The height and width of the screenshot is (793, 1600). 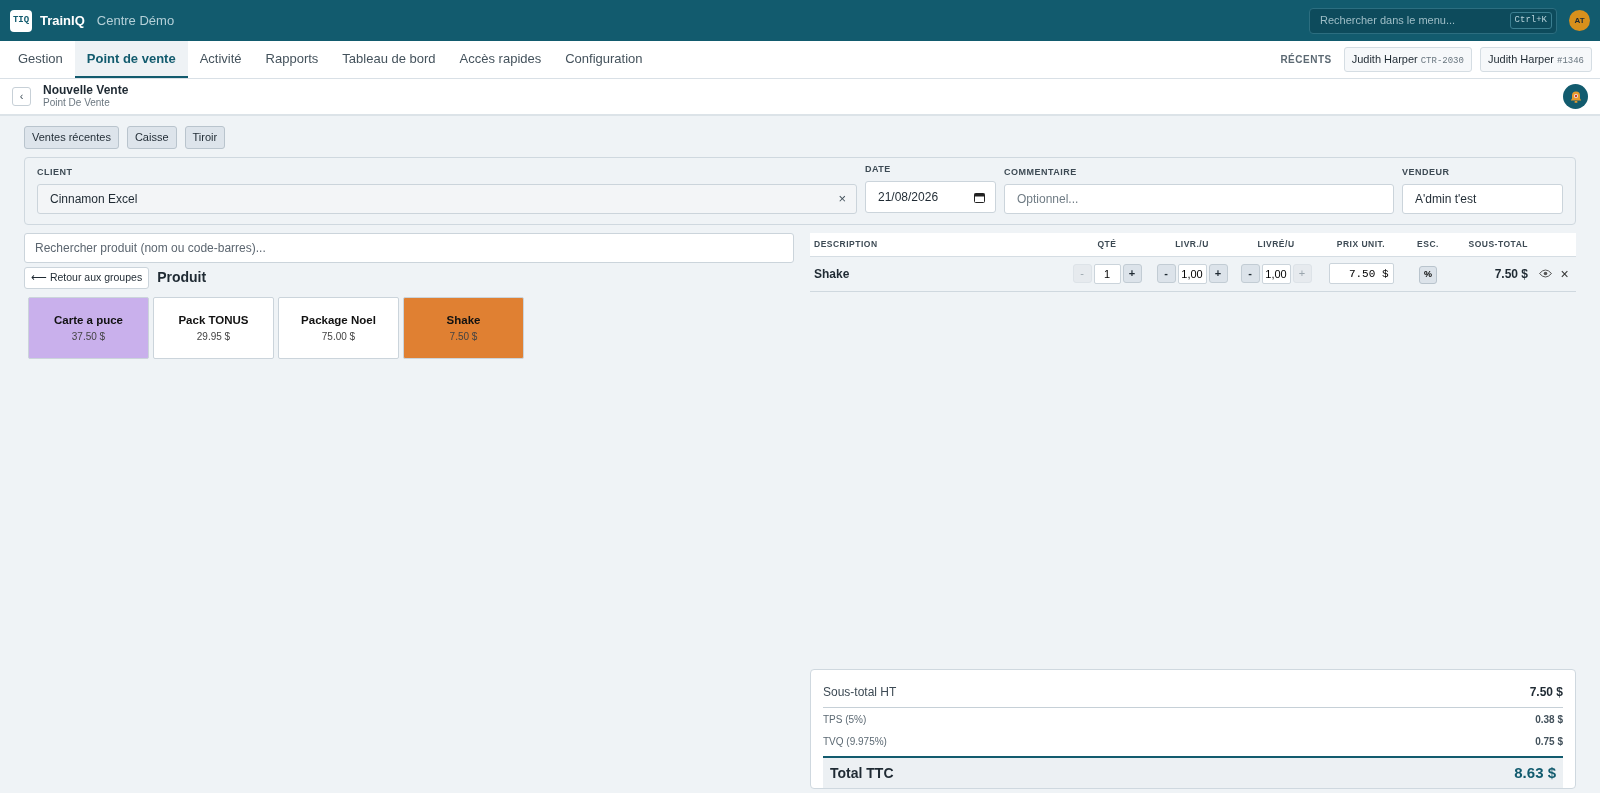 I want to click on product-price: 37.50 $, so click(x=88, y=336).